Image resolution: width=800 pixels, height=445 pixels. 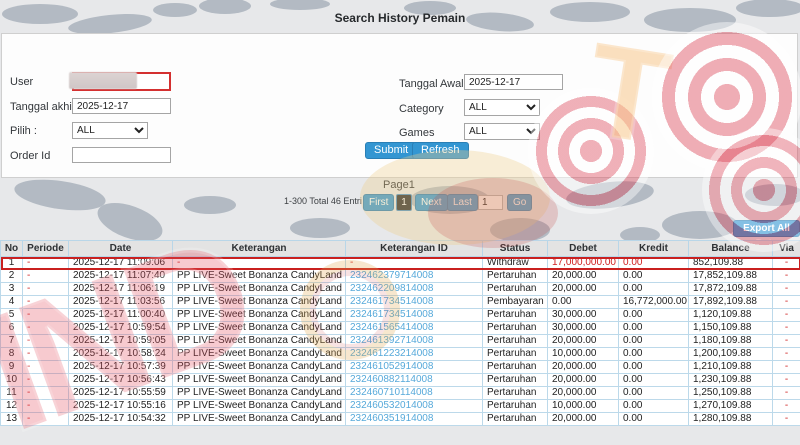 What do you see at coordinates (120, 289) in the screenshot?
I see `cell-date: 2025-12-17 11:06:19` at bounding box center [120, 289].